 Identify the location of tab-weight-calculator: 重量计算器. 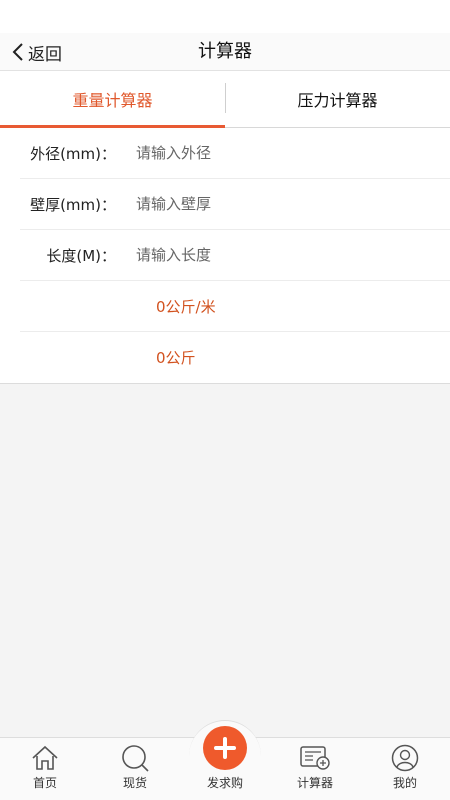
(112, 99).